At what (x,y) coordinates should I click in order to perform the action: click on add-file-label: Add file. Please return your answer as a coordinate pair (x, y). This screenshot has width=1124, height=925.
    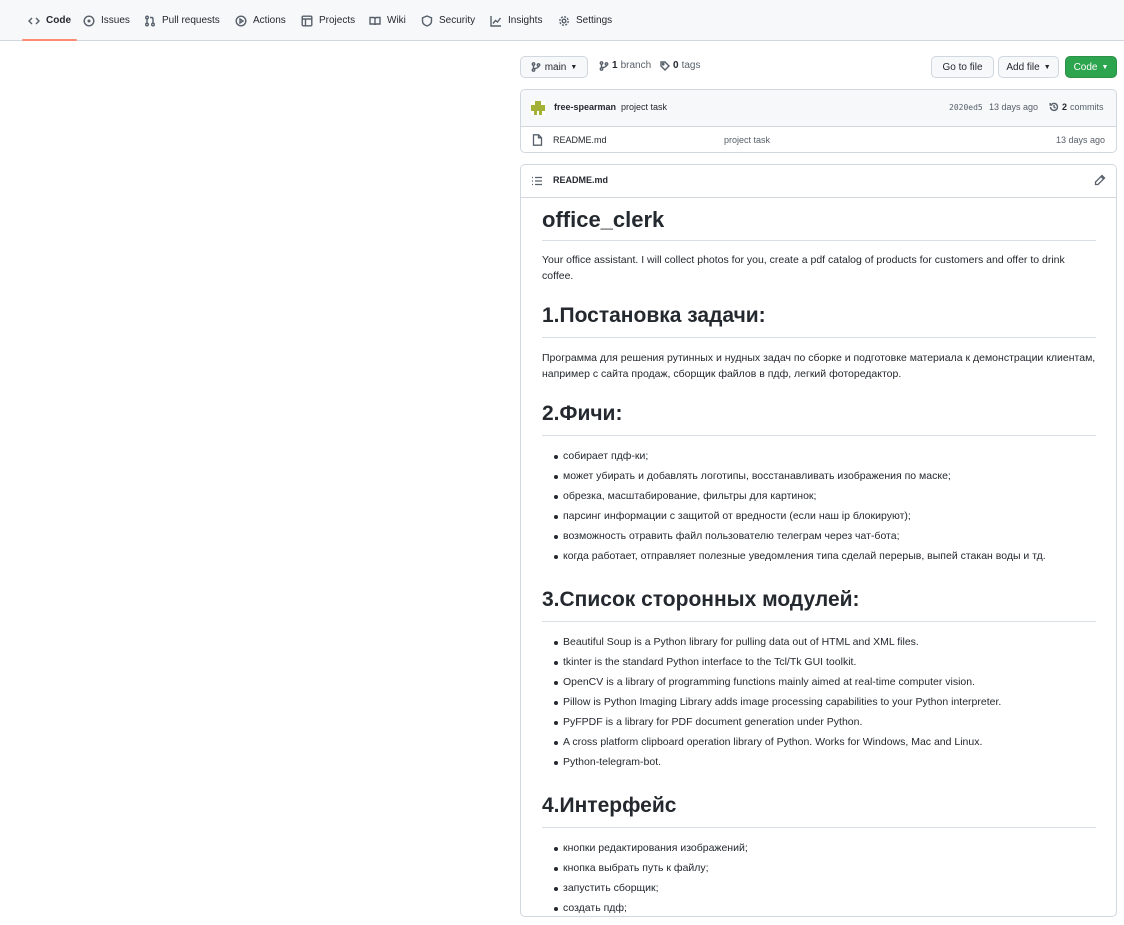
    Looking at the image, I should click on (1023, 67).